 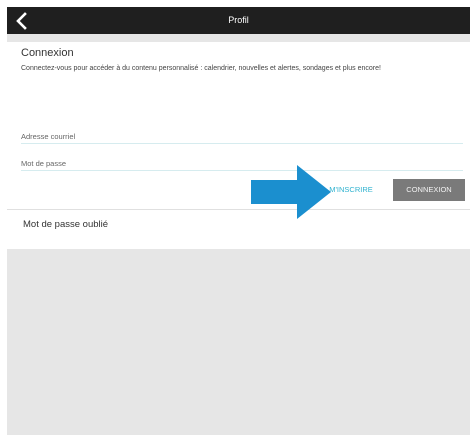 What do you see at coordinates (66, 224) in the screenshot?
I see `forgot-password-label: Mot de passe oublié` at bounding box center [66, 224].